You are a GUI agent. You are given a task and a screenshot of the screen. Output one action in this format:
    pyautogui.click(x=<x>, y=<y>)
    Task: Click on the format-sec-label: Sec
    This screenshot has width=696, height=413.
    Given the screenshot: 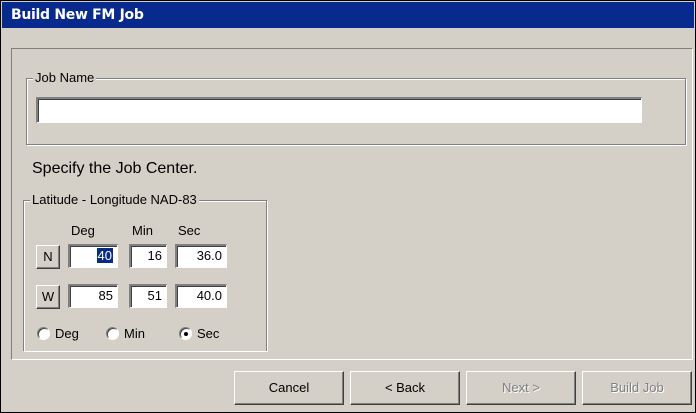 What is the action you would take?
    pyautogui.click(x=208, y=333)
    